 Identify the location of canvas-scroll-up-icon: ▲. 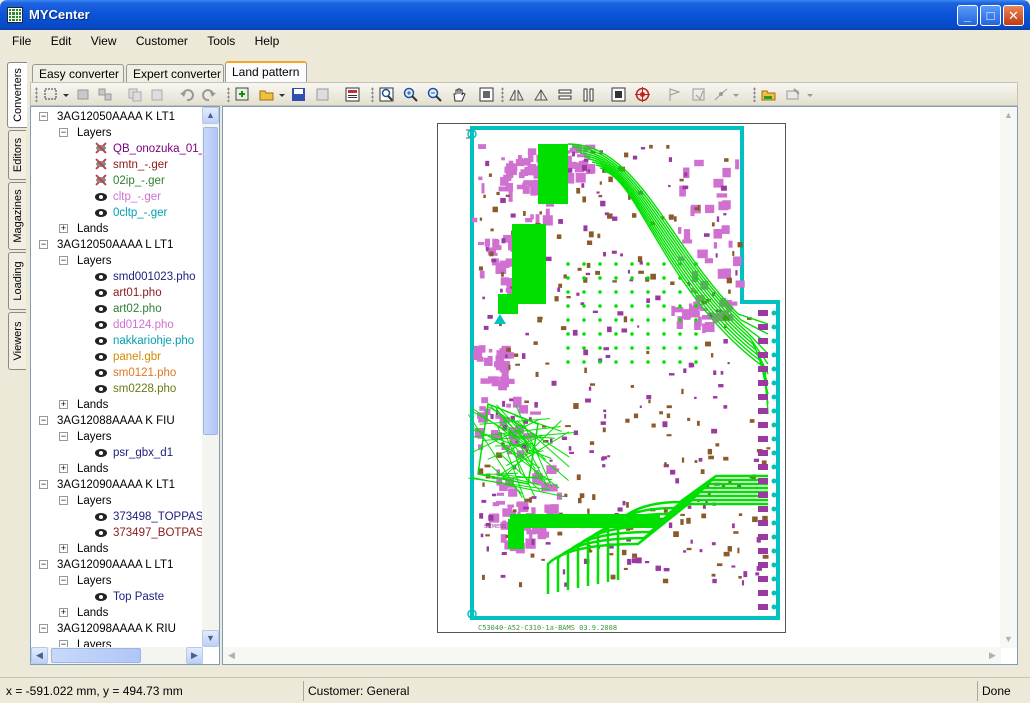
(1008, 115).